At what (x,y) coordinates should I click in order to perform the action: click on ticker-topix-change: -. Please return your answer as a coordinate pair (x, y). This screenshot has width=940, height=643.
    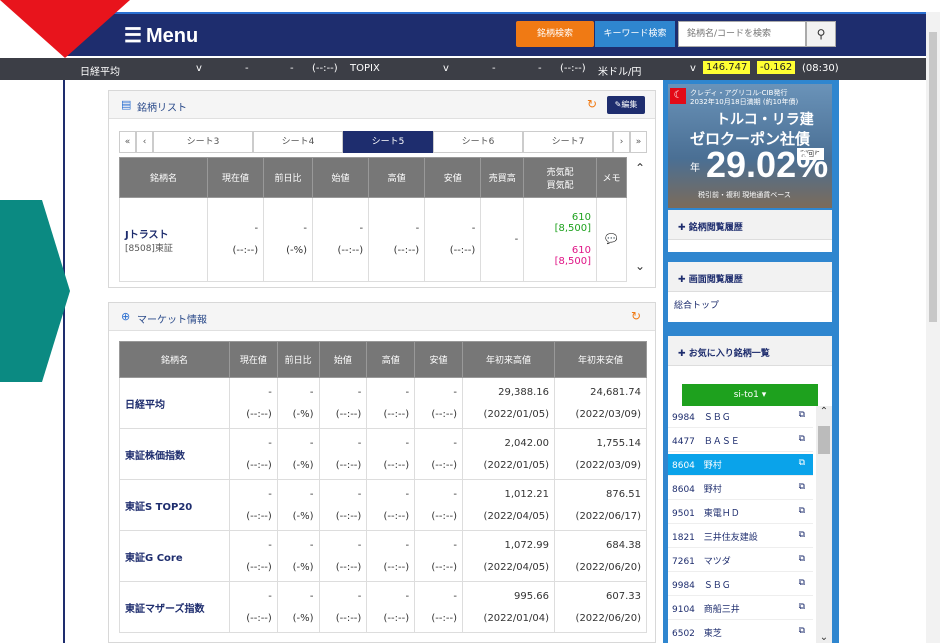
    Looking at the image, I should click on (540, 68).